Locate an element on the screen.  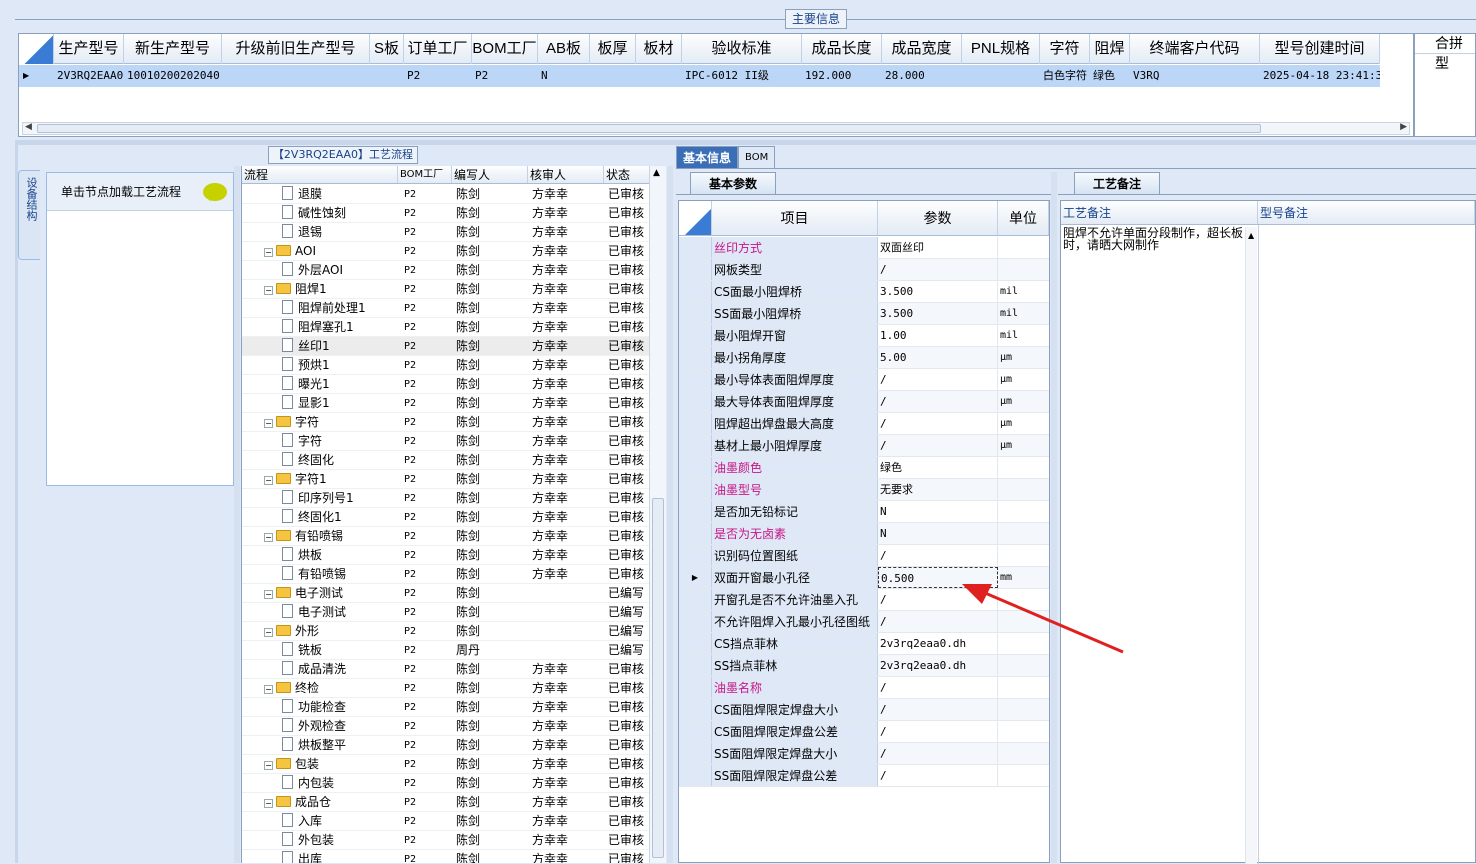
param-row: CS面阻焊限定焊盘大小 / is located at coordinates (864, 710).